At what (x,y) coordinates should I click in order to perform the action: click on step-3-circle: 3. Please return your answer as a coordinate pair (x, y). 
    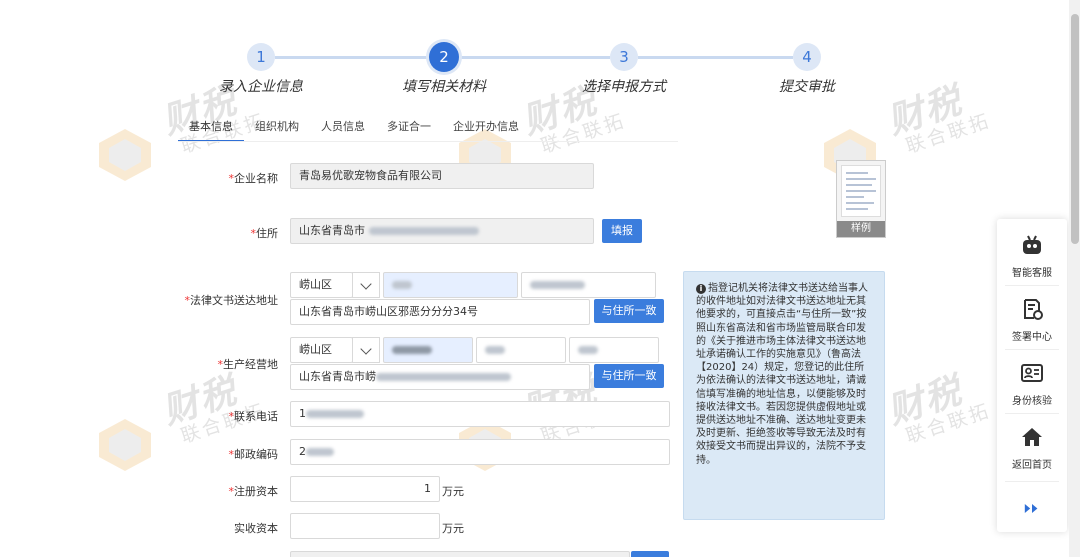
    Looking at the image, I should click on (624, 57).